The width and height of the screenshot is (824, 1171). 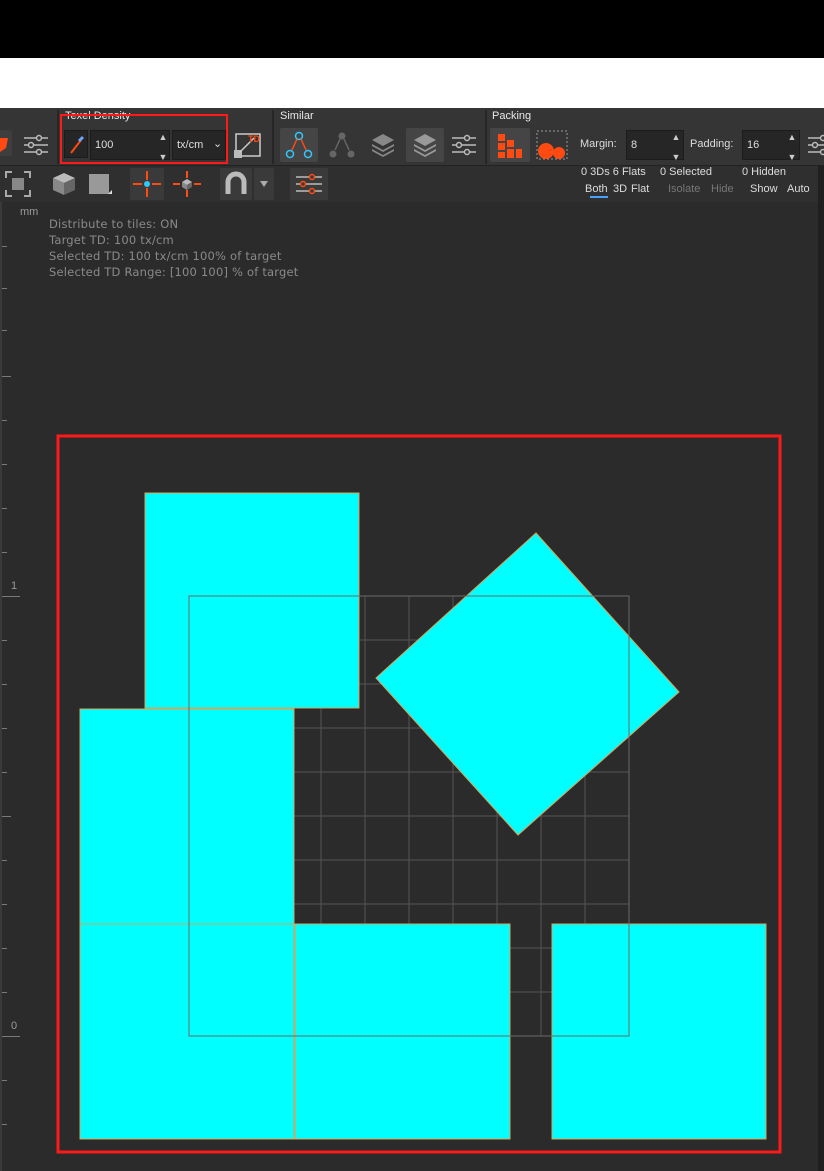 What do you see at coordinates (187, 184) in the screenshot?
I see `move-3d-icon` at bounding box center [187, 184].